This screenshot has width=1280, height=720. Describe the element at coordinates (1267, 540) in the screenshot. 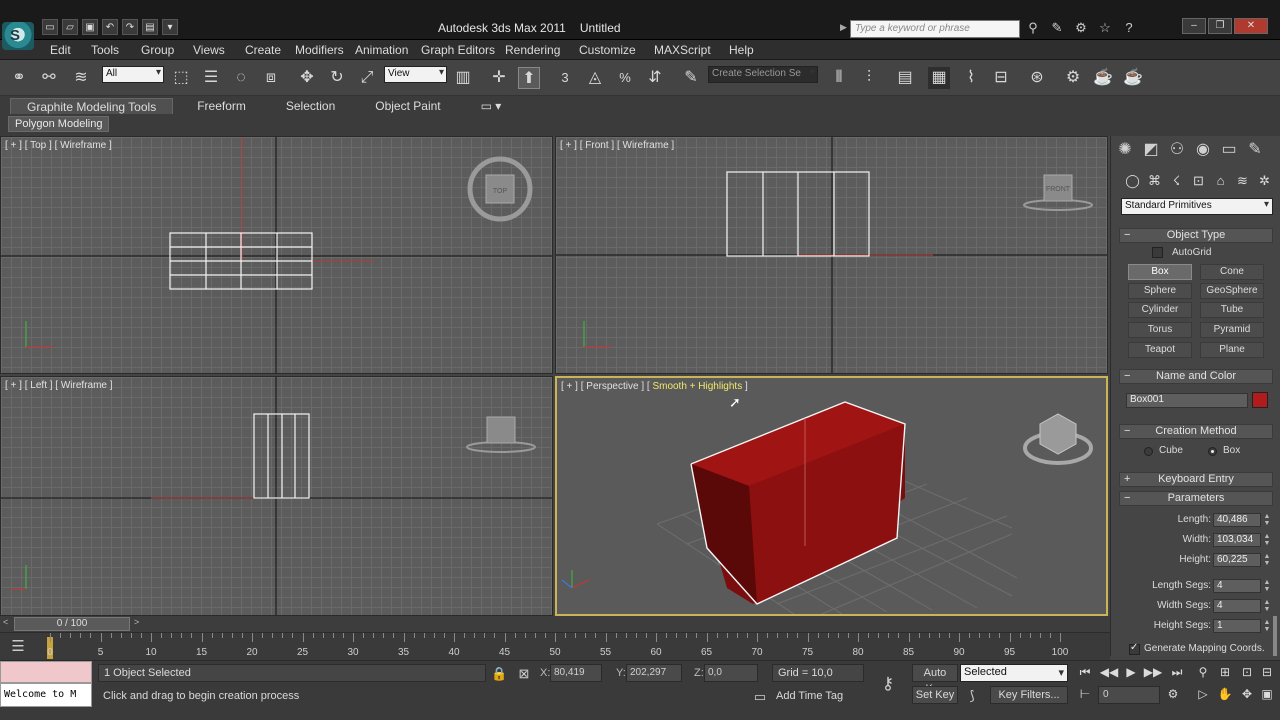

I see `width-spinner: ▲ ▼` at that location.